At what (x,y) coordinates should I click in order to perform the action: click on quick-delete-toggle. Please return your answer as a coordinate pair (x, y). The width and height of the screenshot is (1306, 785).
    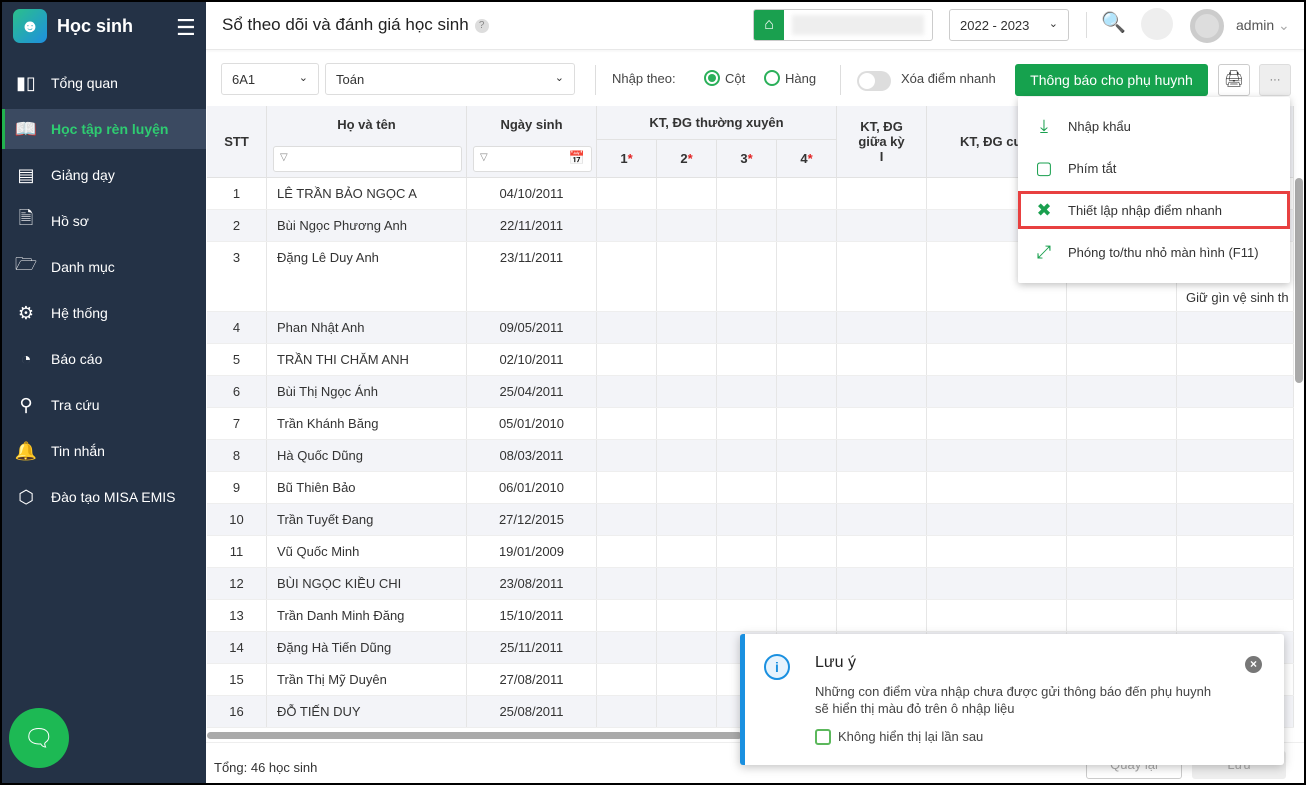
    Looking at the image, I should click on (874, 81).